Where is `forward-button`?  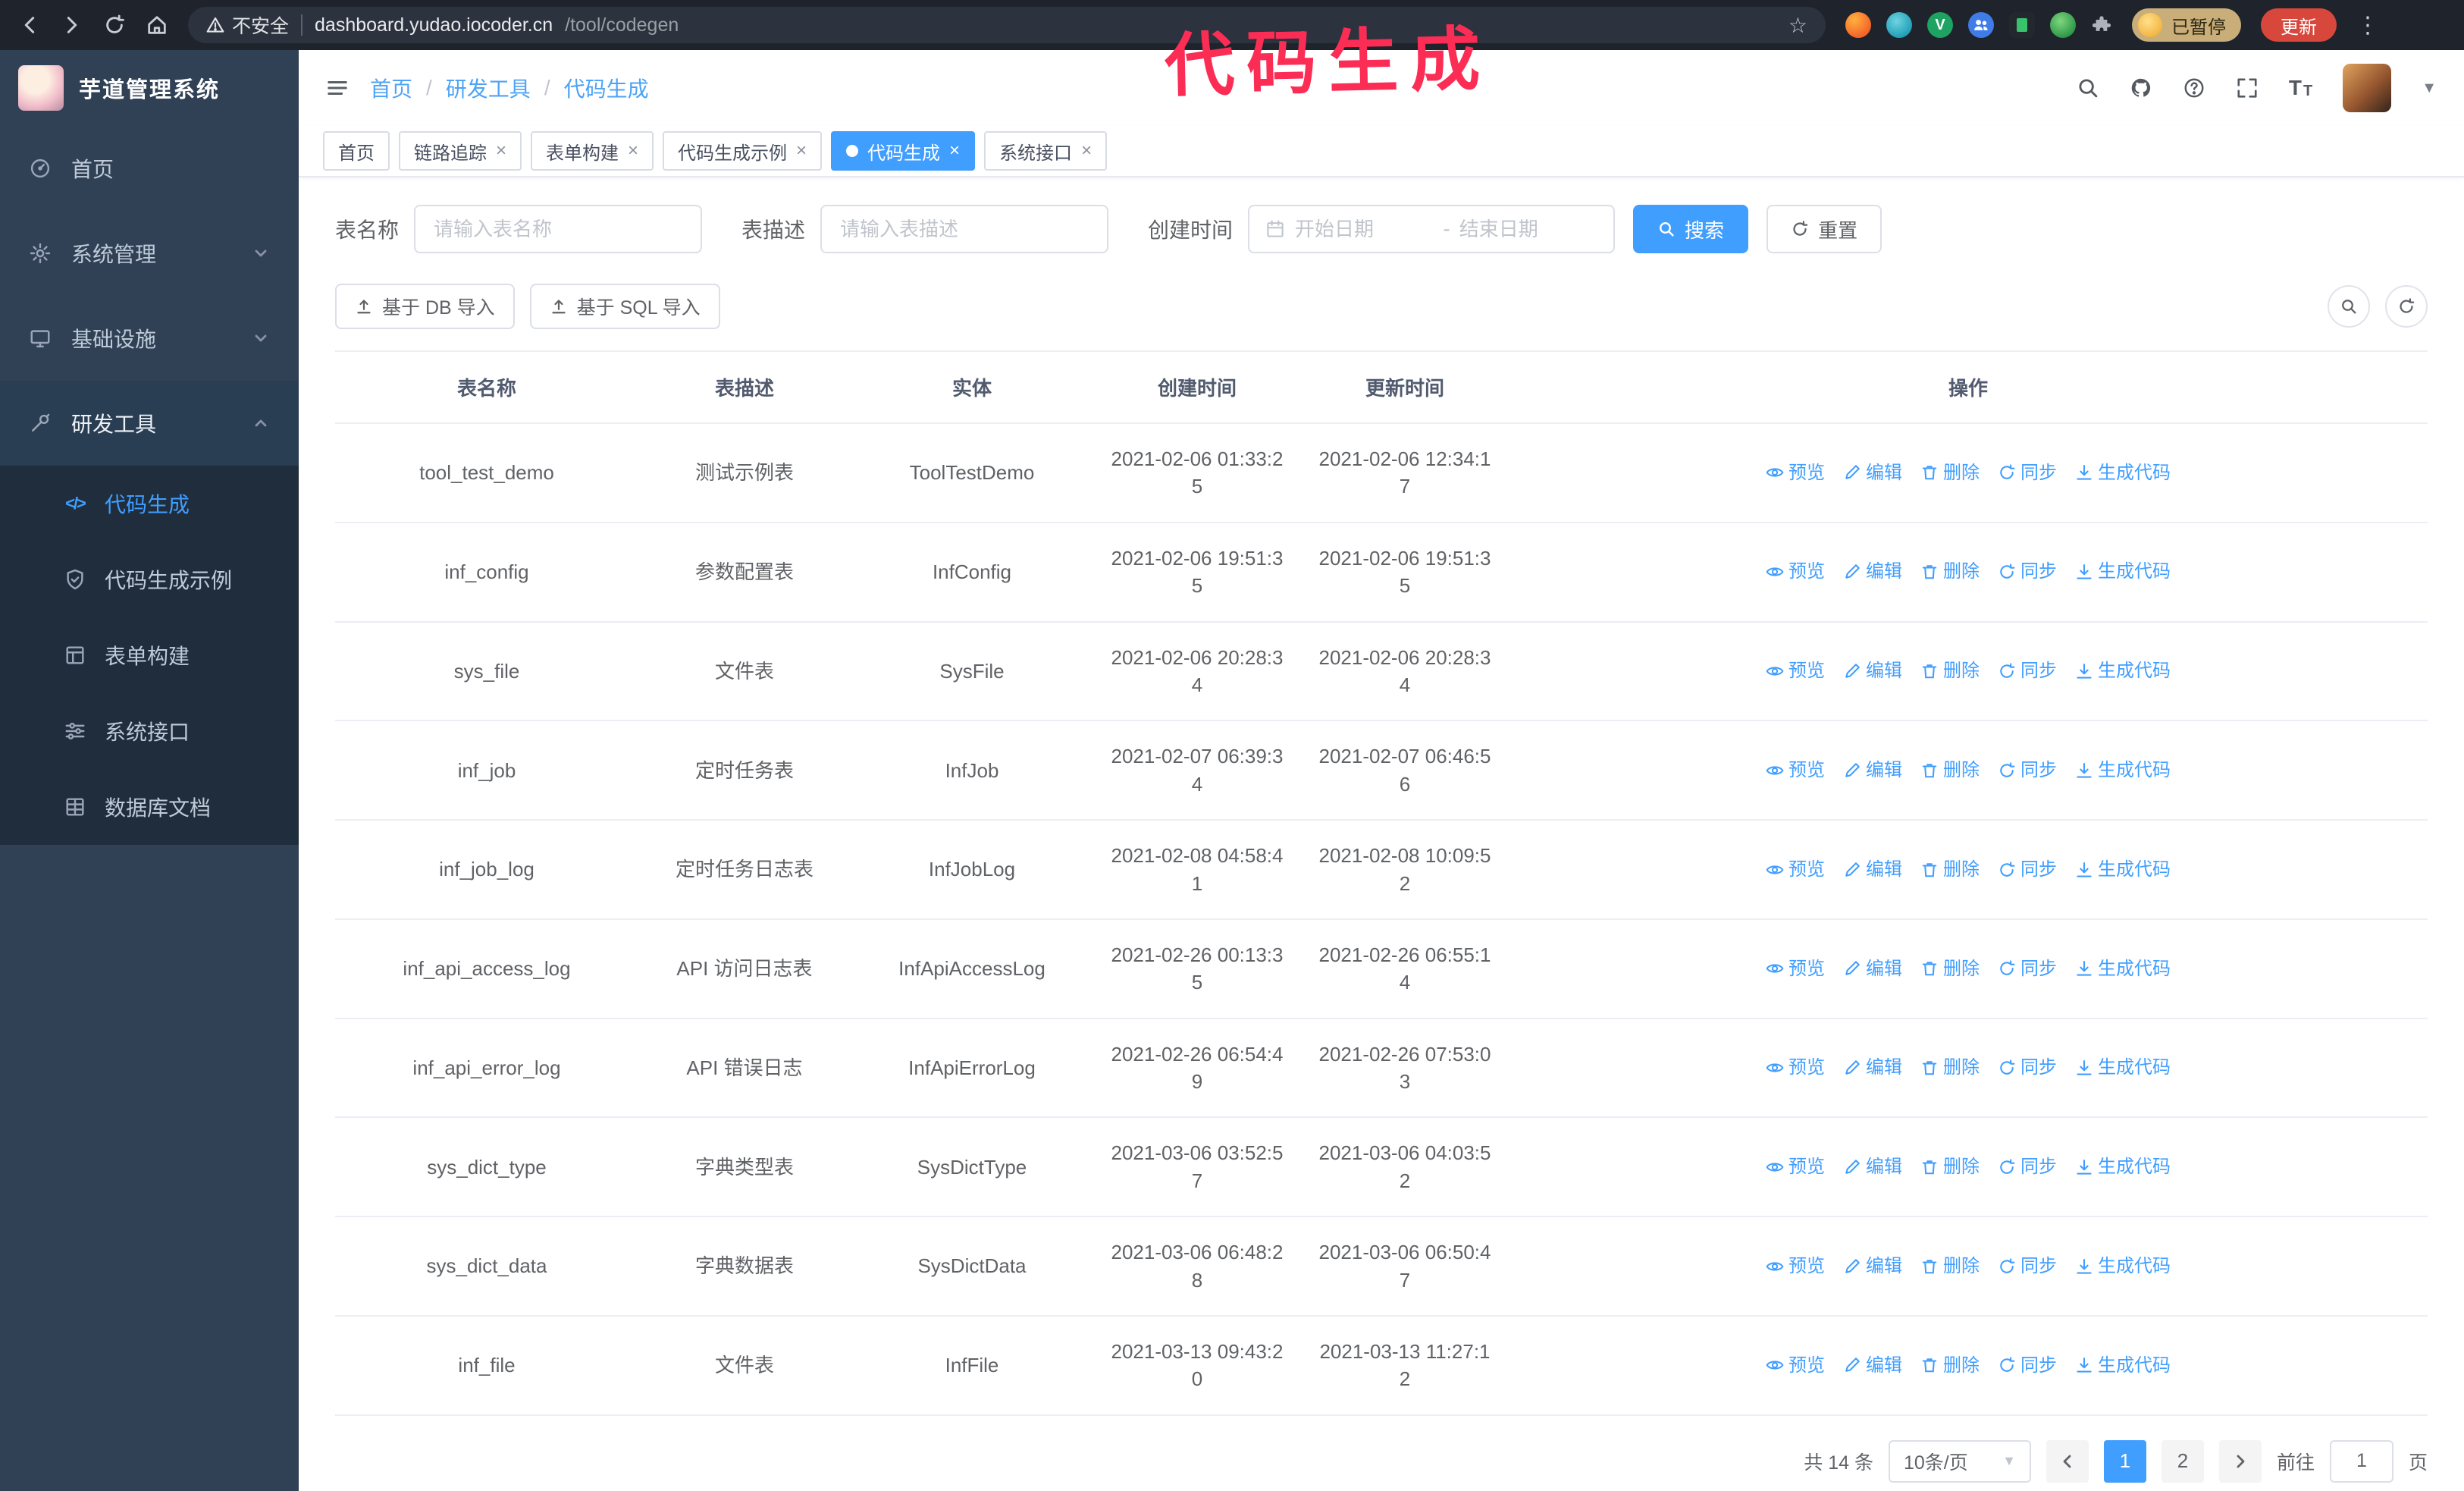
forward-button is located at coordinates (72, 25).